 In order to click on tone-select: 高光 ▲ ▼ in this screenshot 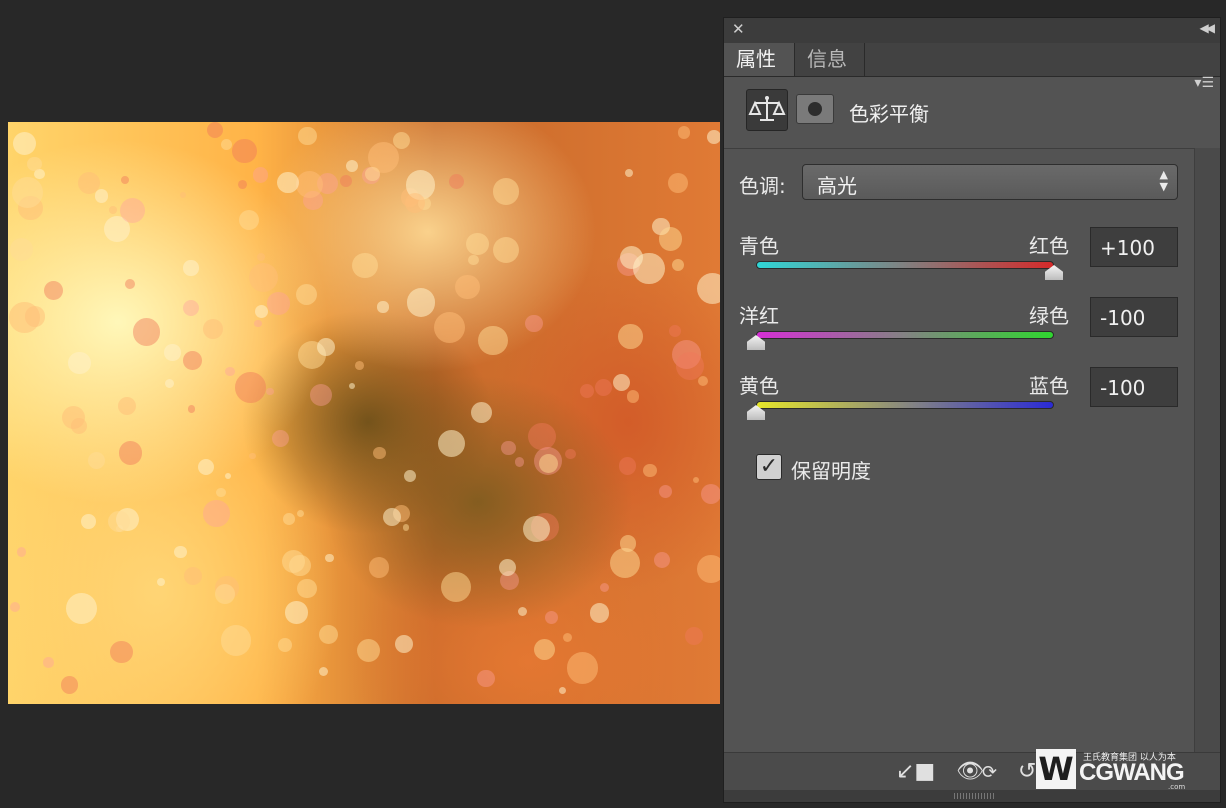, I will do `click(990, 182)`.